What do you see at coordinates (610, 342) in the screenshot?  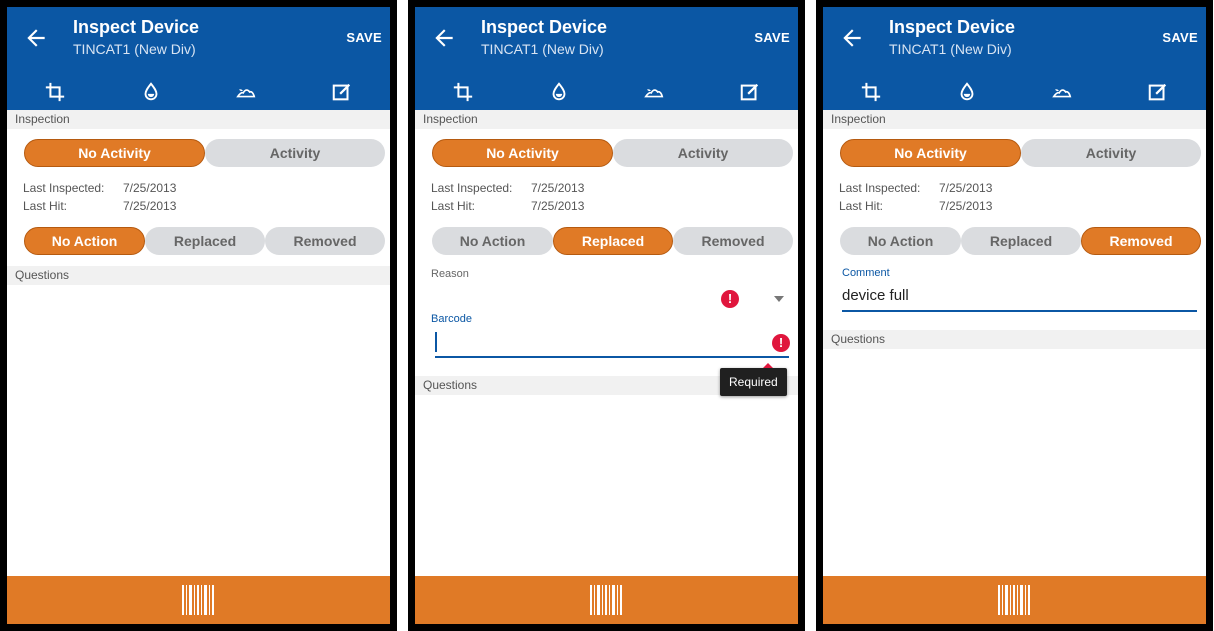 I see `barcode-input: !` at bounding box center [610, 342].